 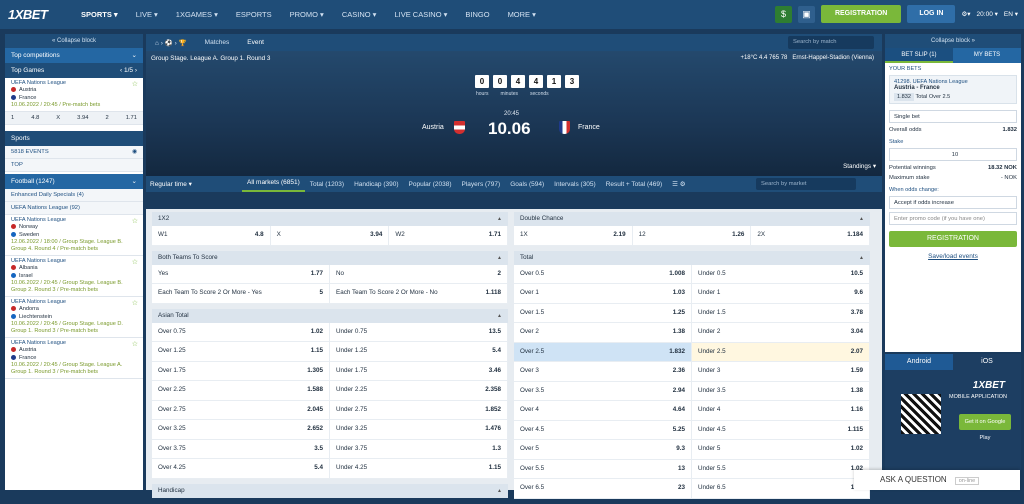 I want to click on odd-cell: Under 1.25 5.4, so click(x=419, y=351).